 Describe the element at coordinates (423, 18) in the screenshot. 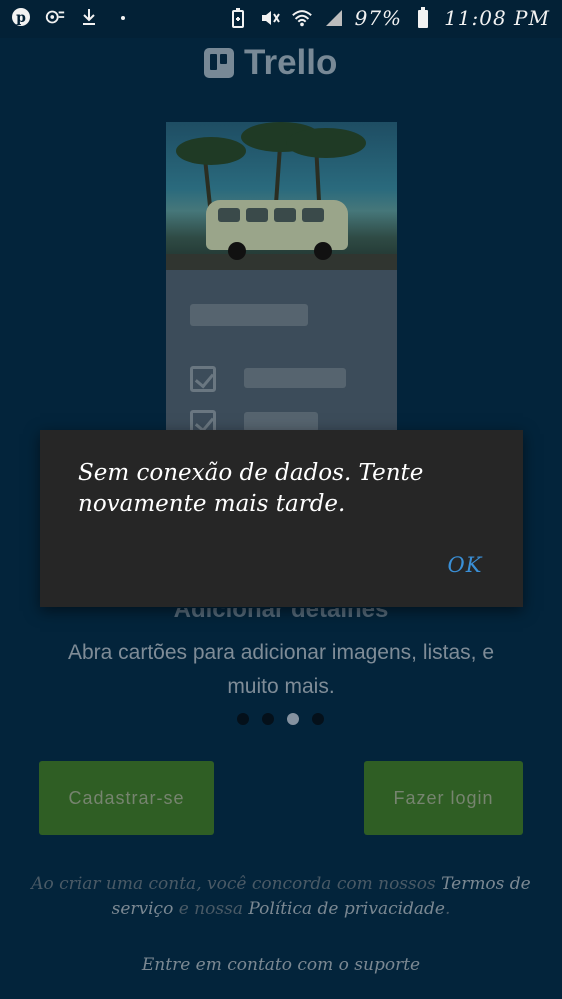

I see `battery-icon` at that location.